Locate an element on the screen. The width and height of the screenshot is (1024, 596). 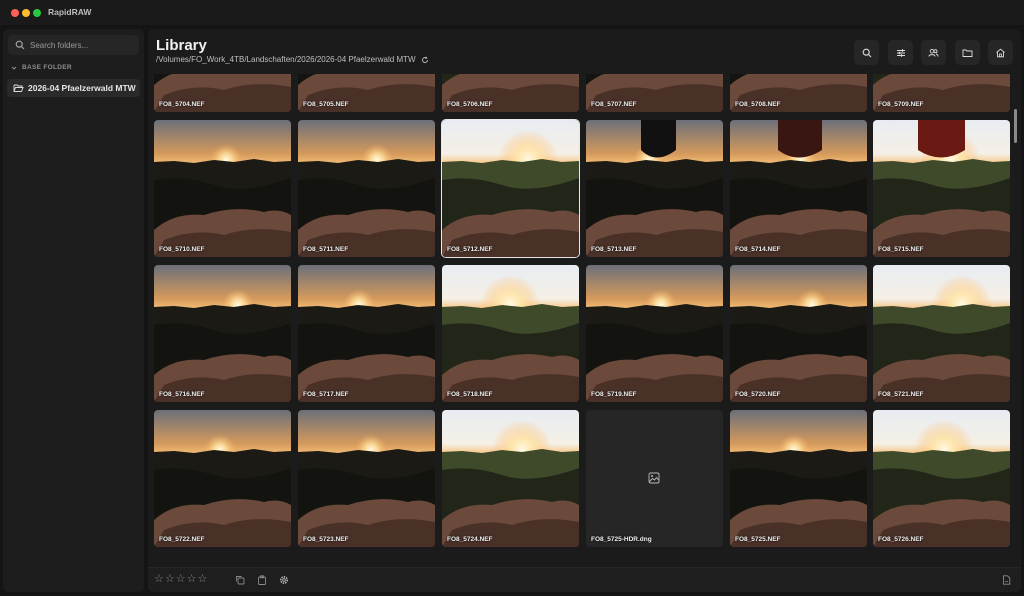
thumbnail-filename: FO8_5720.NEF is located at coordinates (758, 394).